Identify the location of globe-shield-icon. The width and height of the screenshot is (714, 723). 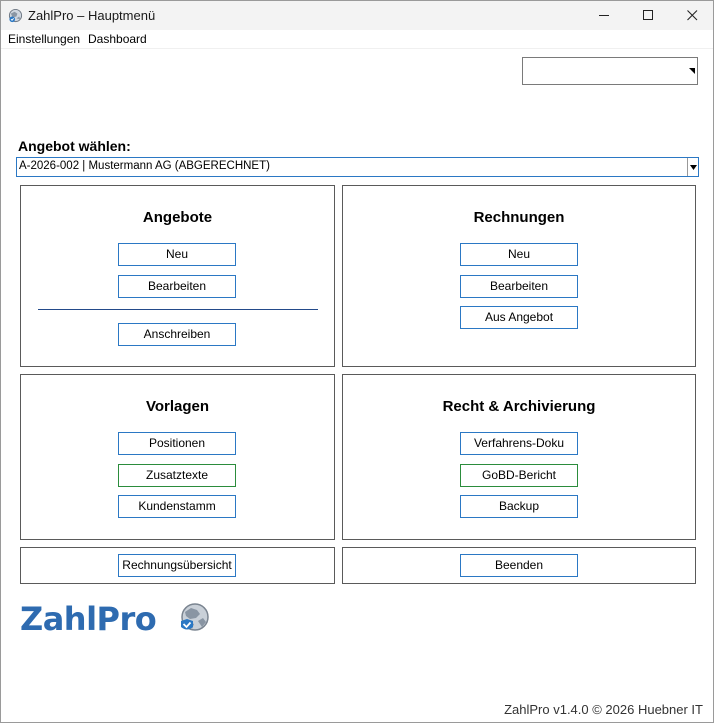
(195, 617).